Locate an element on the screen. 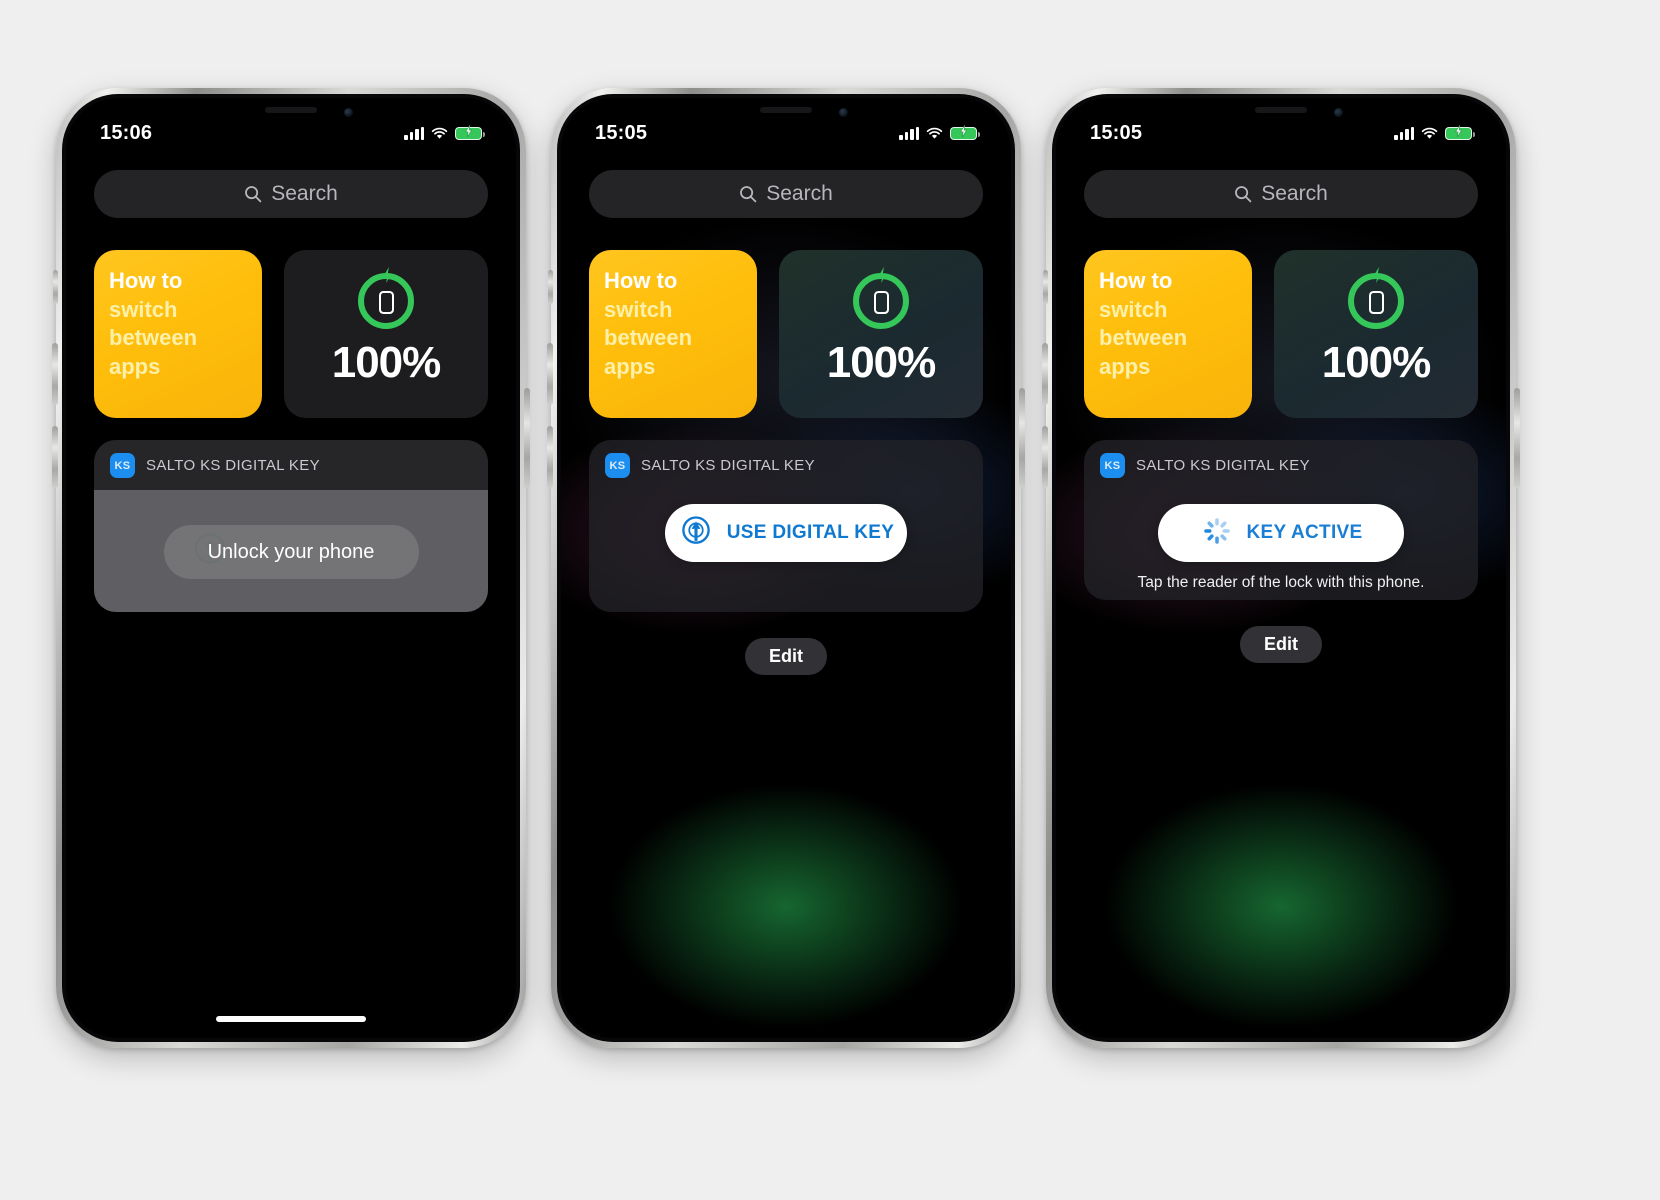 Image resolution: width=1660 pixels, height=1200 pixels. charging-bolt-icon is located at coordinates (963, 133).